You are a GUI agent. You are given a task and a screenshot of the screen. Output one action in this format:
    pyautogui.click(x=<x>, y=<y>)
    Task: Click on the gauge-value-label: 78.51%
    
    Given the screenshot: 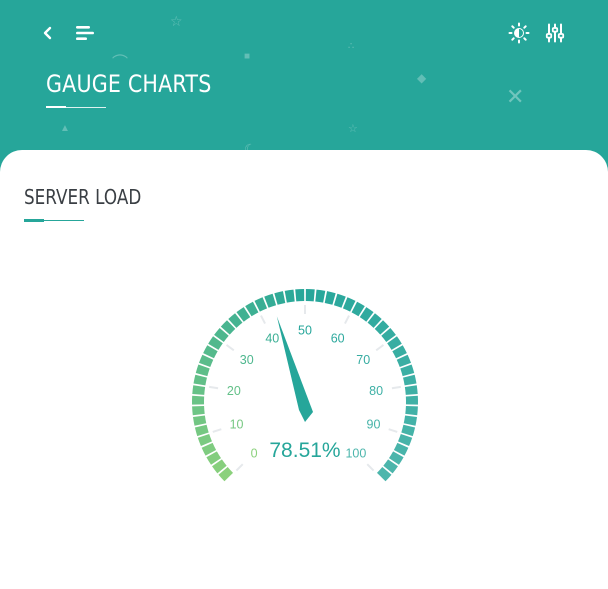 What is the action you would take?
    pyautogui.click(x=304, y=450)
    